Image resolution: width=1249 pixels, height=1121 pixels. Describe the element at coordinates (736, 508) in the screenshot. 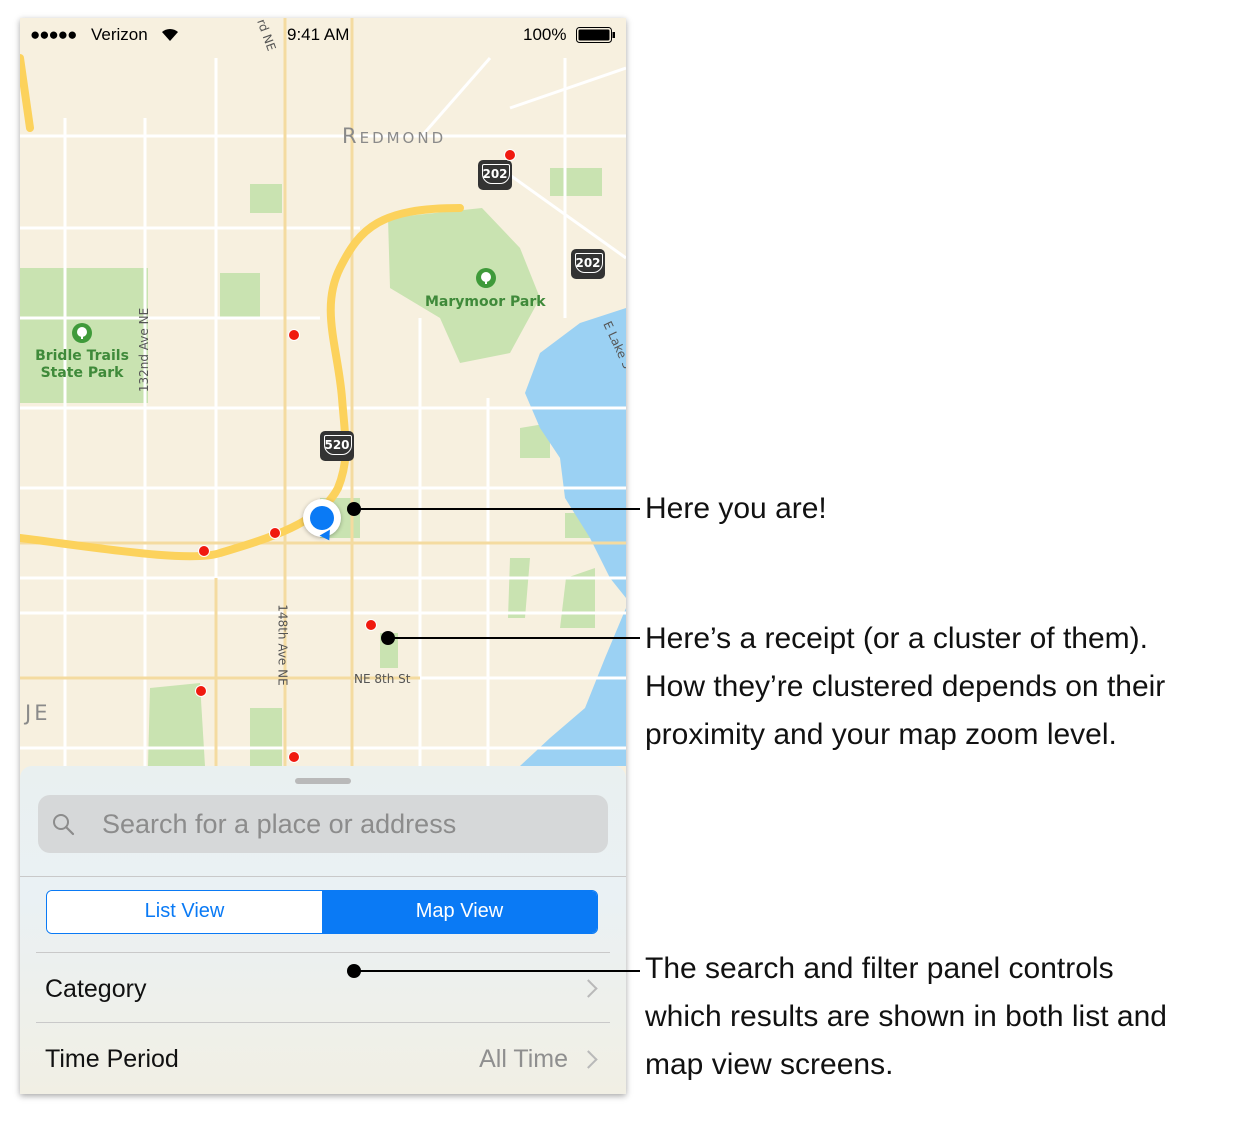

I see `annotation-location: Here you are!` at that location.